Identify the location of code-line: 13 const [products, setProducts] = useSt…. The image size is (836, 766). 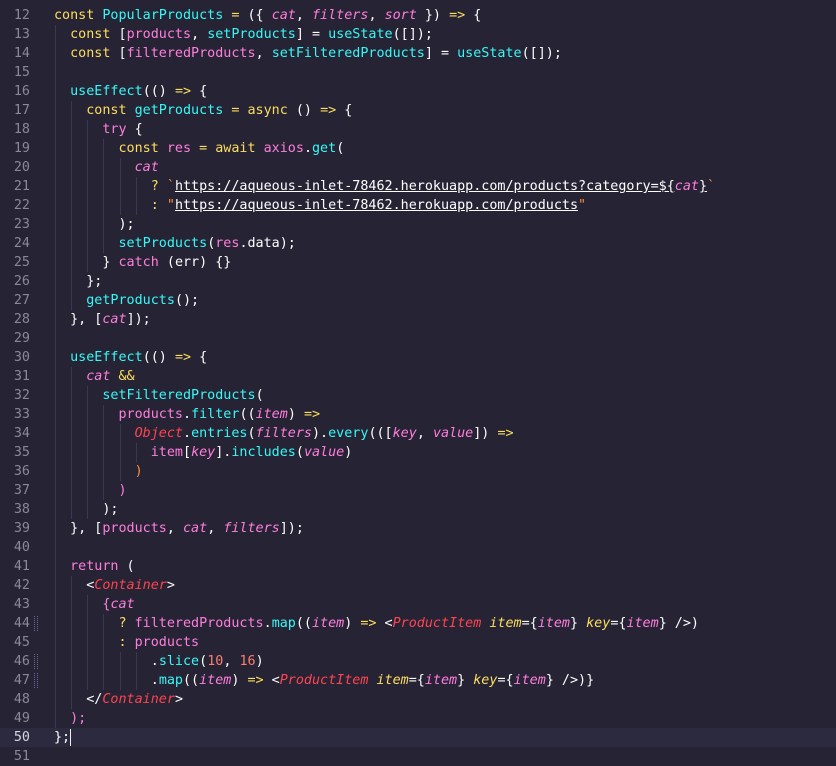
(418, 34).